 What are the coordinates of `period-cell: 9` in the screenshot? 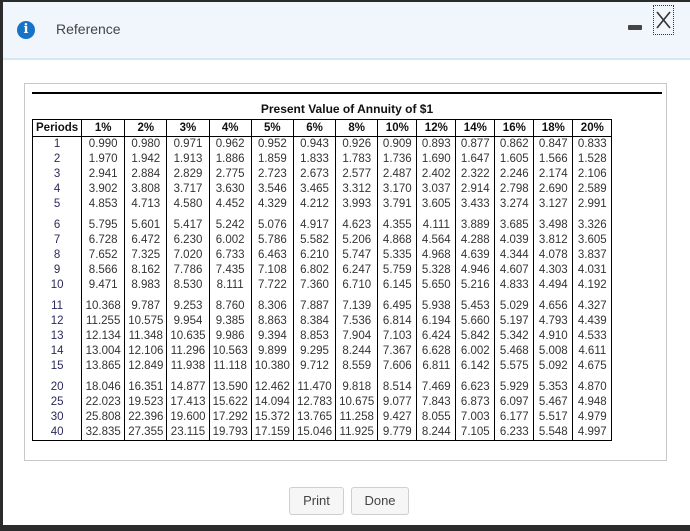 It's located at (57, 270).